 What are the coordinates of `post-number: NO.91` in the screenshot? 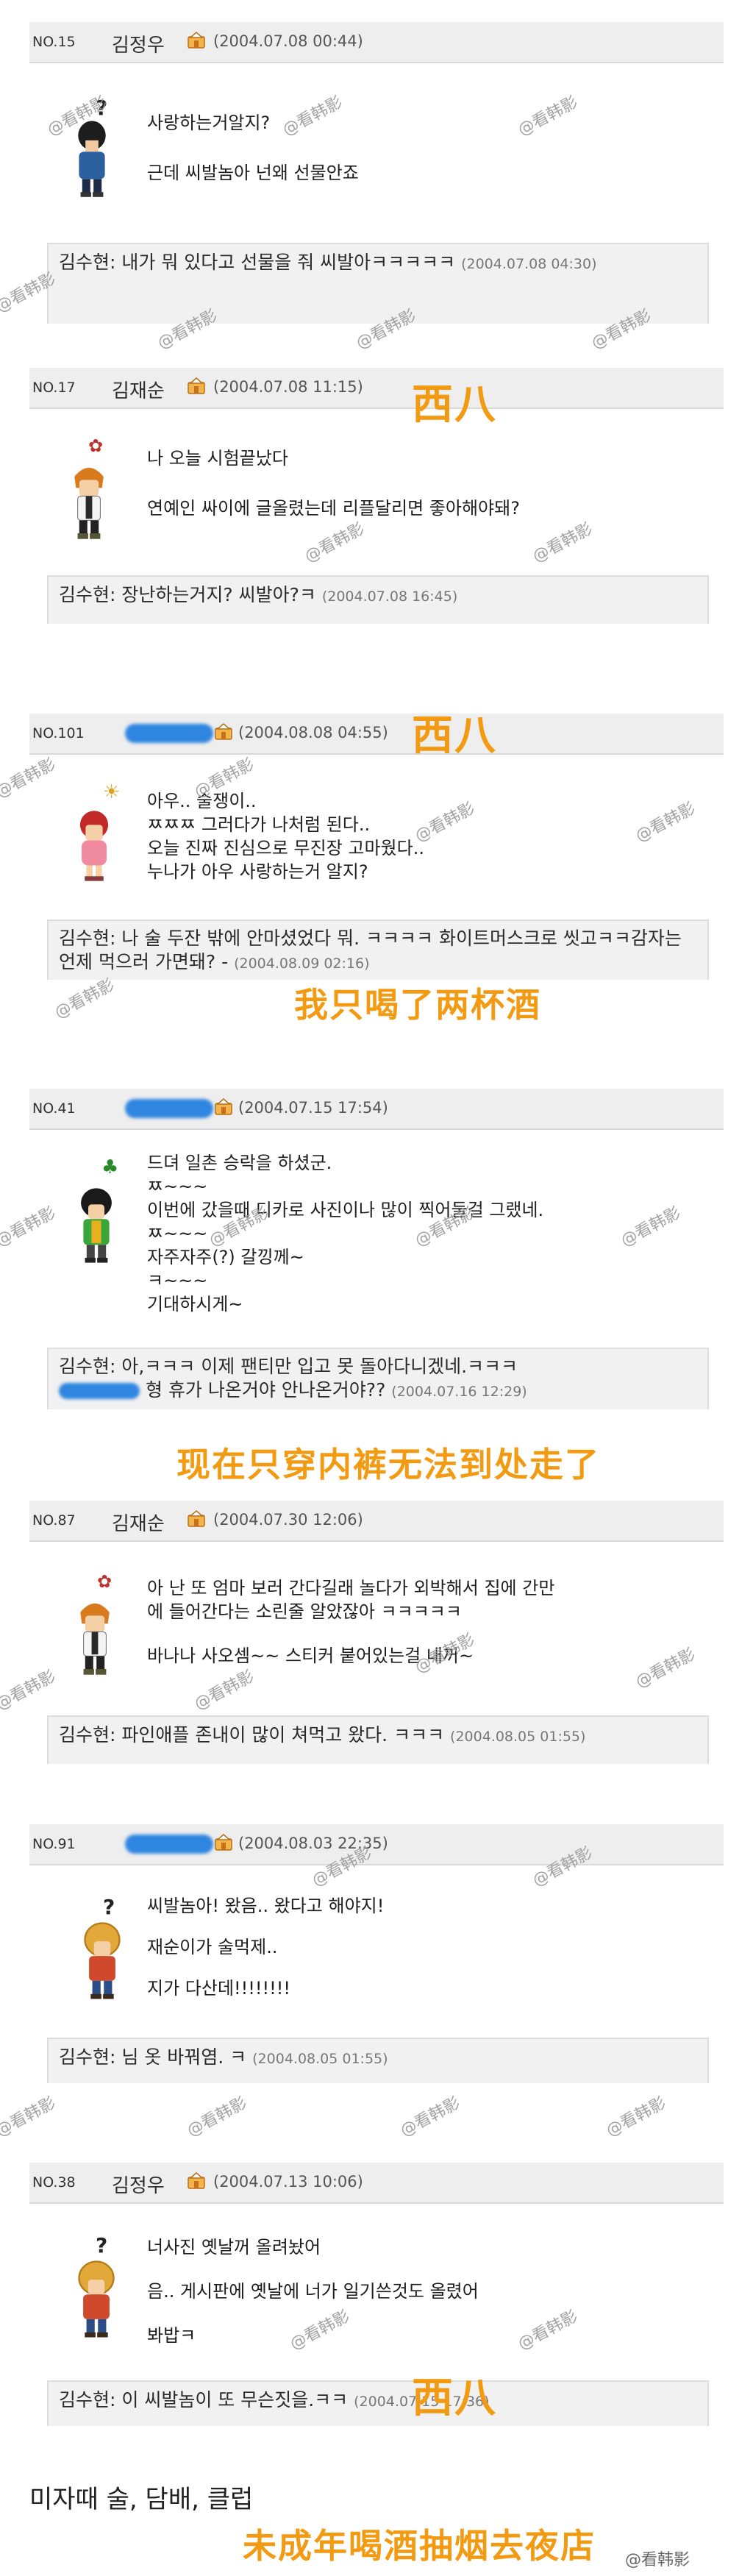 It's located at (54, 1844).